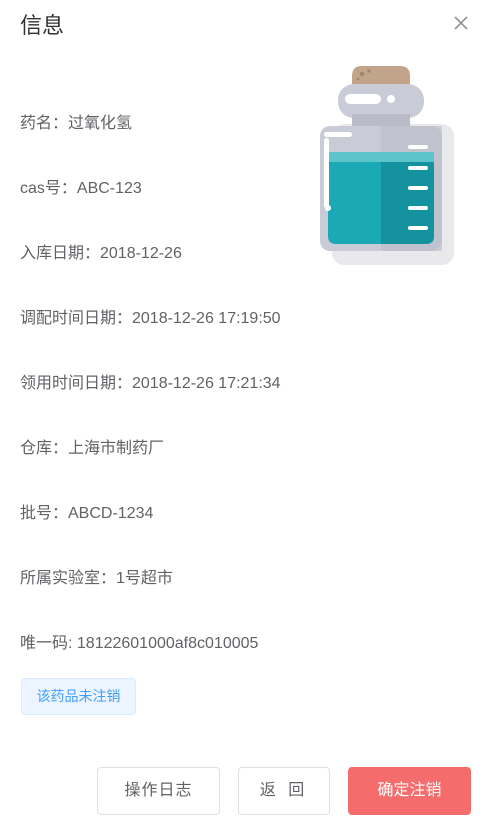  What do you see at coordinates (96, 578) in the screenshot?
I see `field-laboratory: 所属实验室：1号超市` at bounding box center [96, 578].